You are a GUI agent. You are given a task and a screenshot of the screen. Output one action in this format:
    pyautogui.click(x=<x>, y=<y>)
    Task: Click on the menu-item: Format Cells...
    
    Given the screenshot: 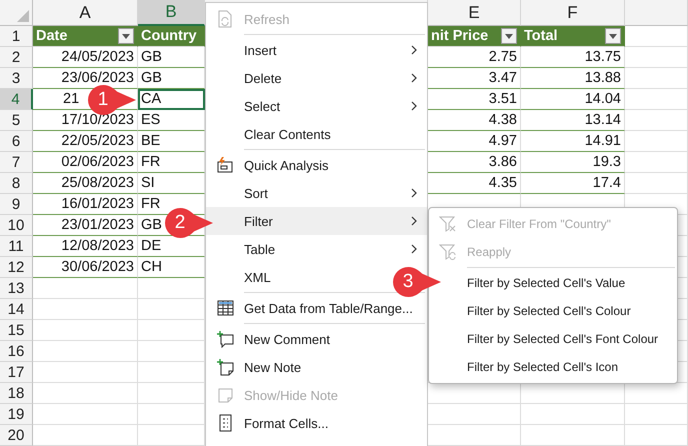 What is the action you would take?
    pyautogui.click(x=316, y=423)
    